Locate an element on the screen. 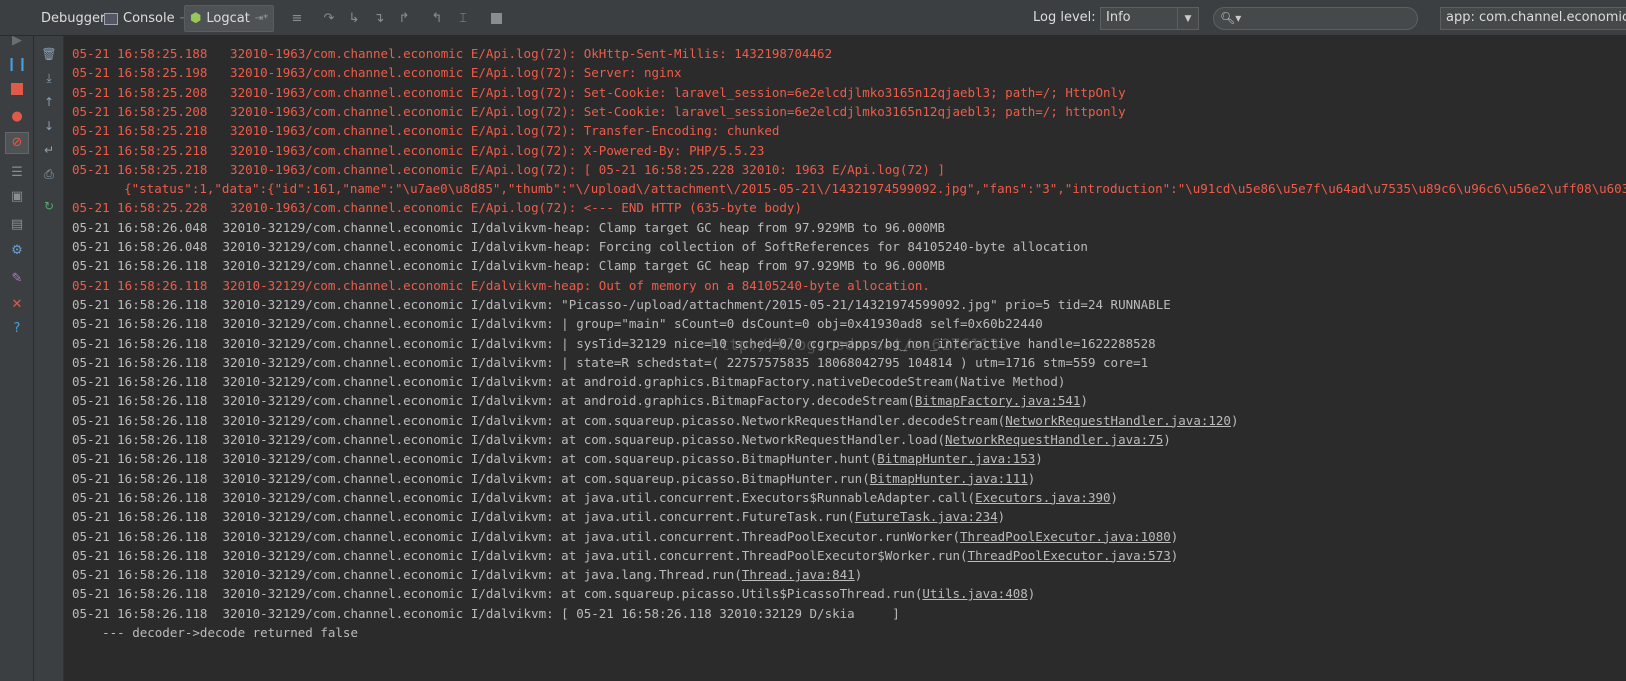 This screenshot has height=681, width=1626. stop-icon is located at coordinates (17, 89).